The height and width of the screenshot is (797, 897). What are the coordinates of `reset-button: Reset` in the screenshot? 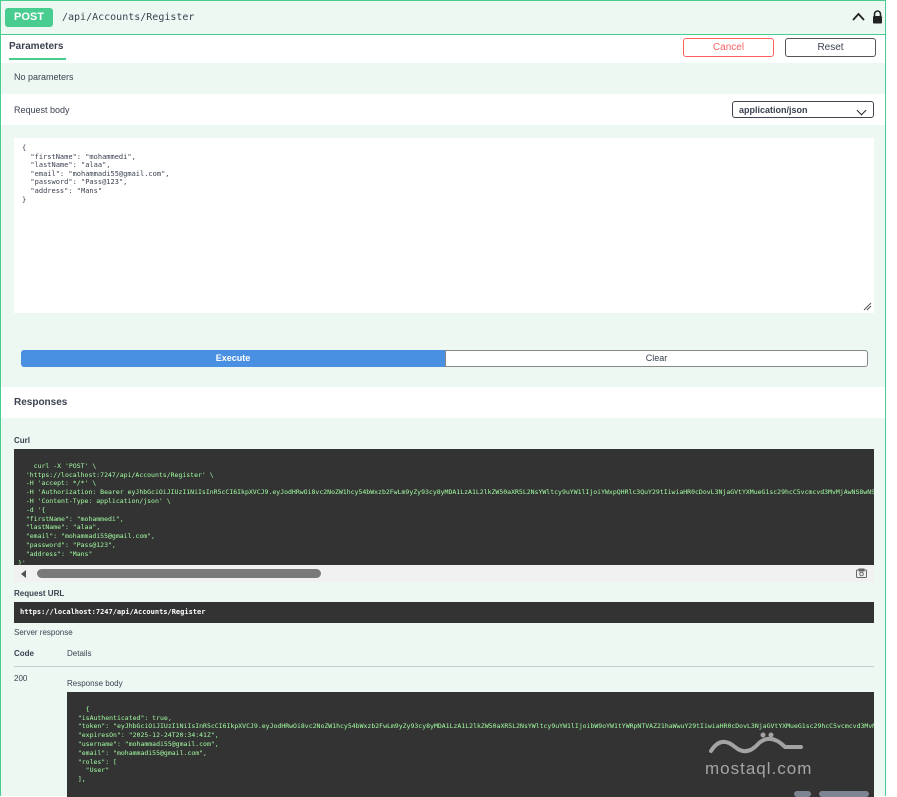 It's located at (830, 47).